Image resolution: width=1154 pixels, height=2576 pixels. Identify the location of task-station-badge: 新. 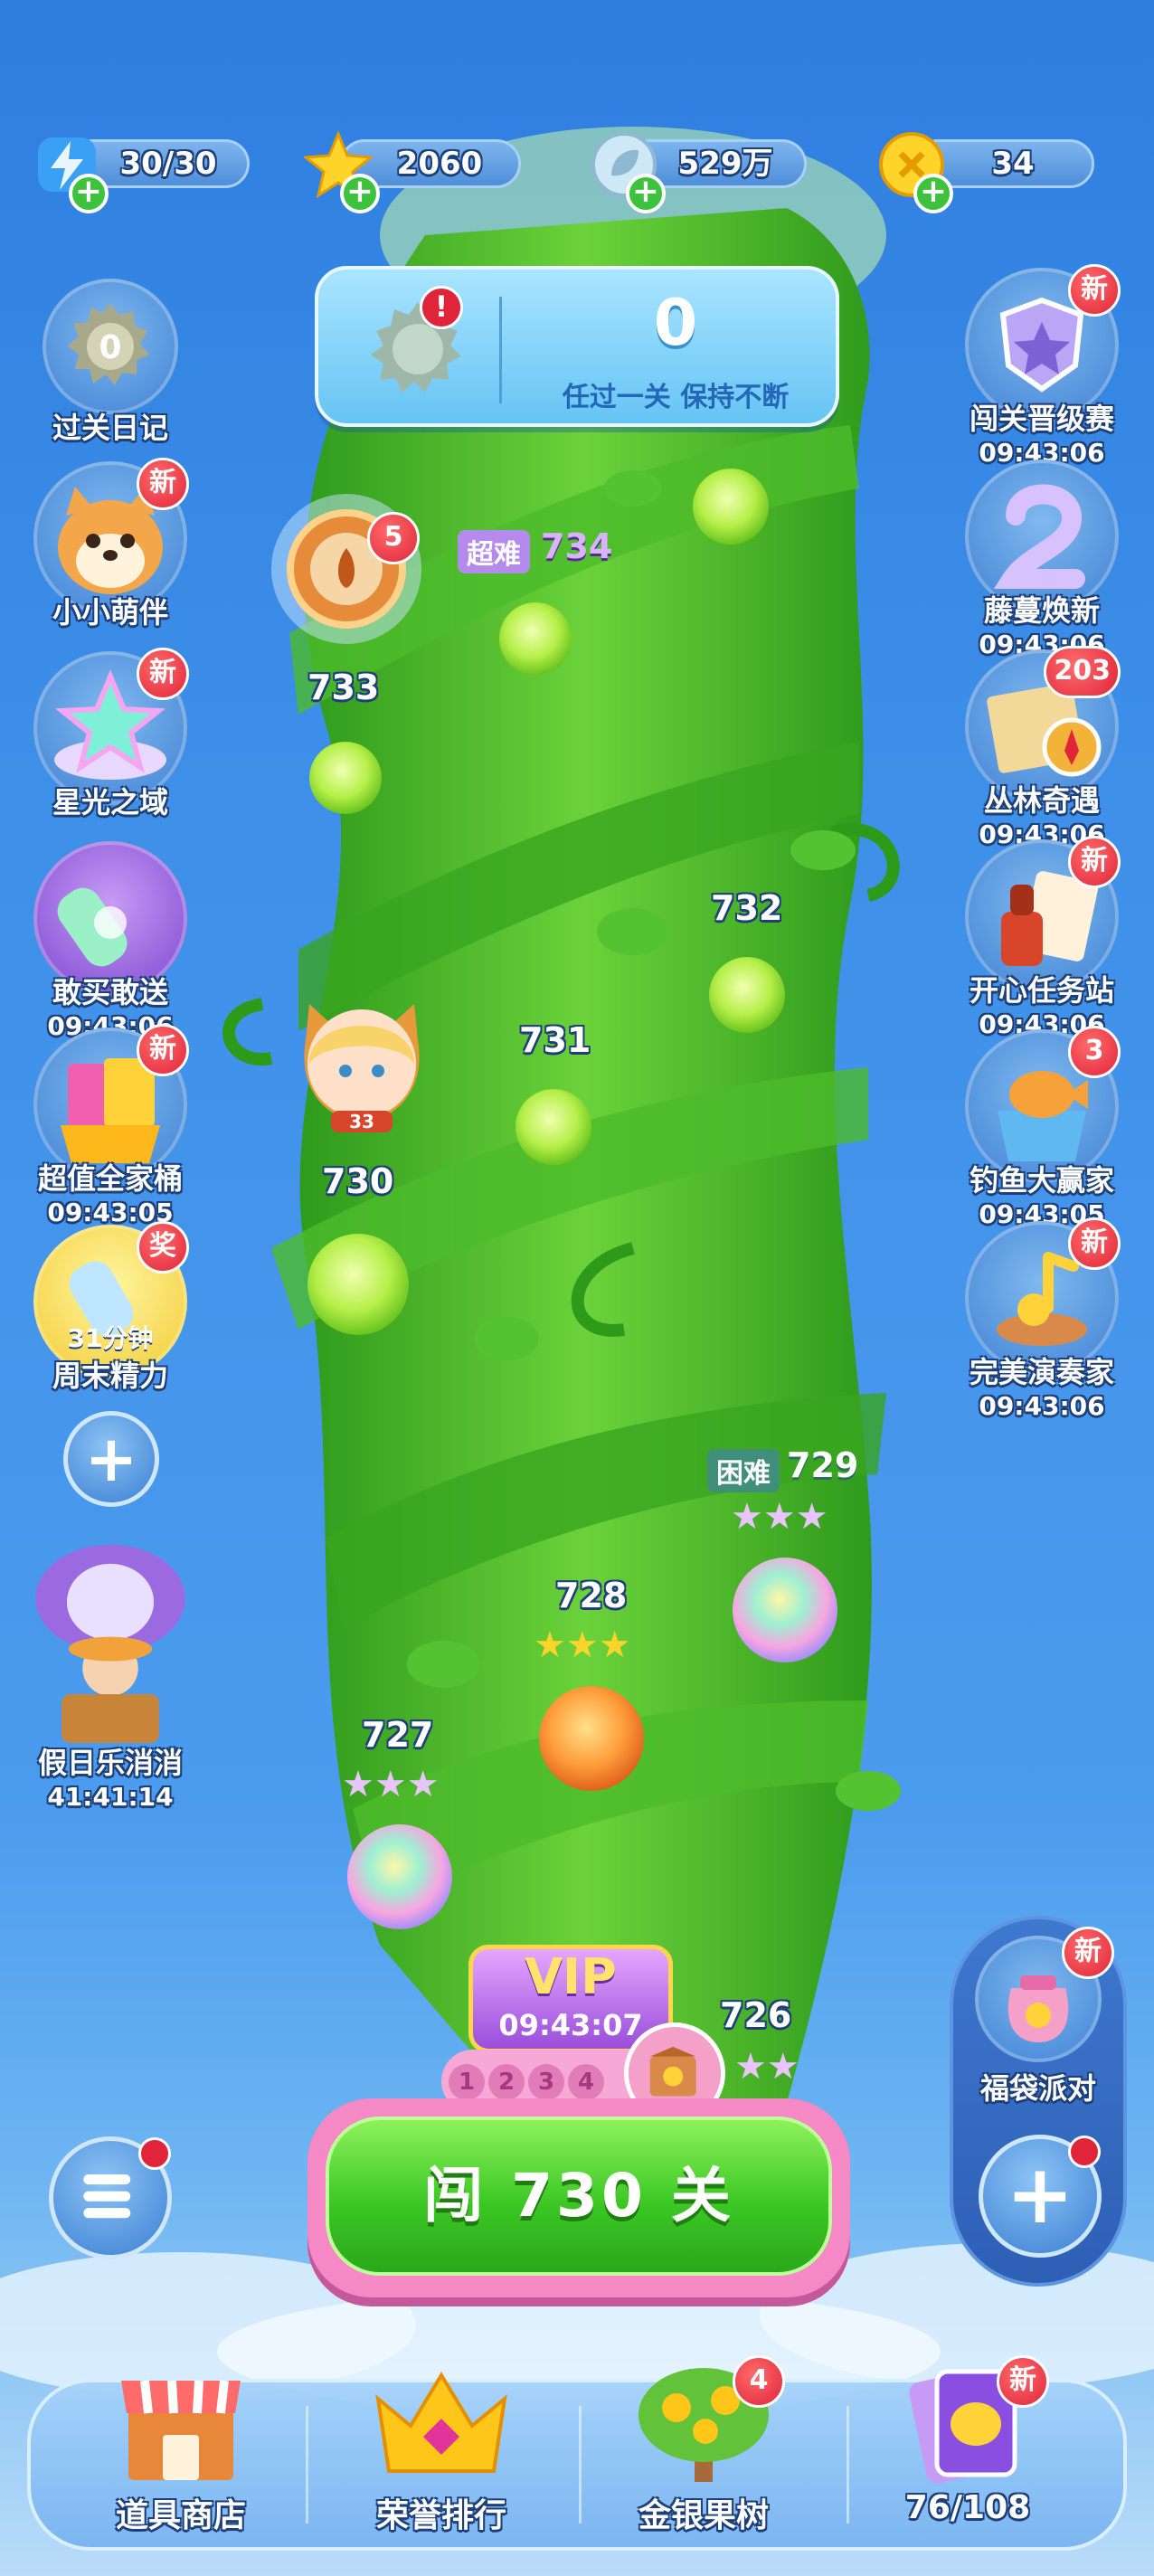
(1094, 862).